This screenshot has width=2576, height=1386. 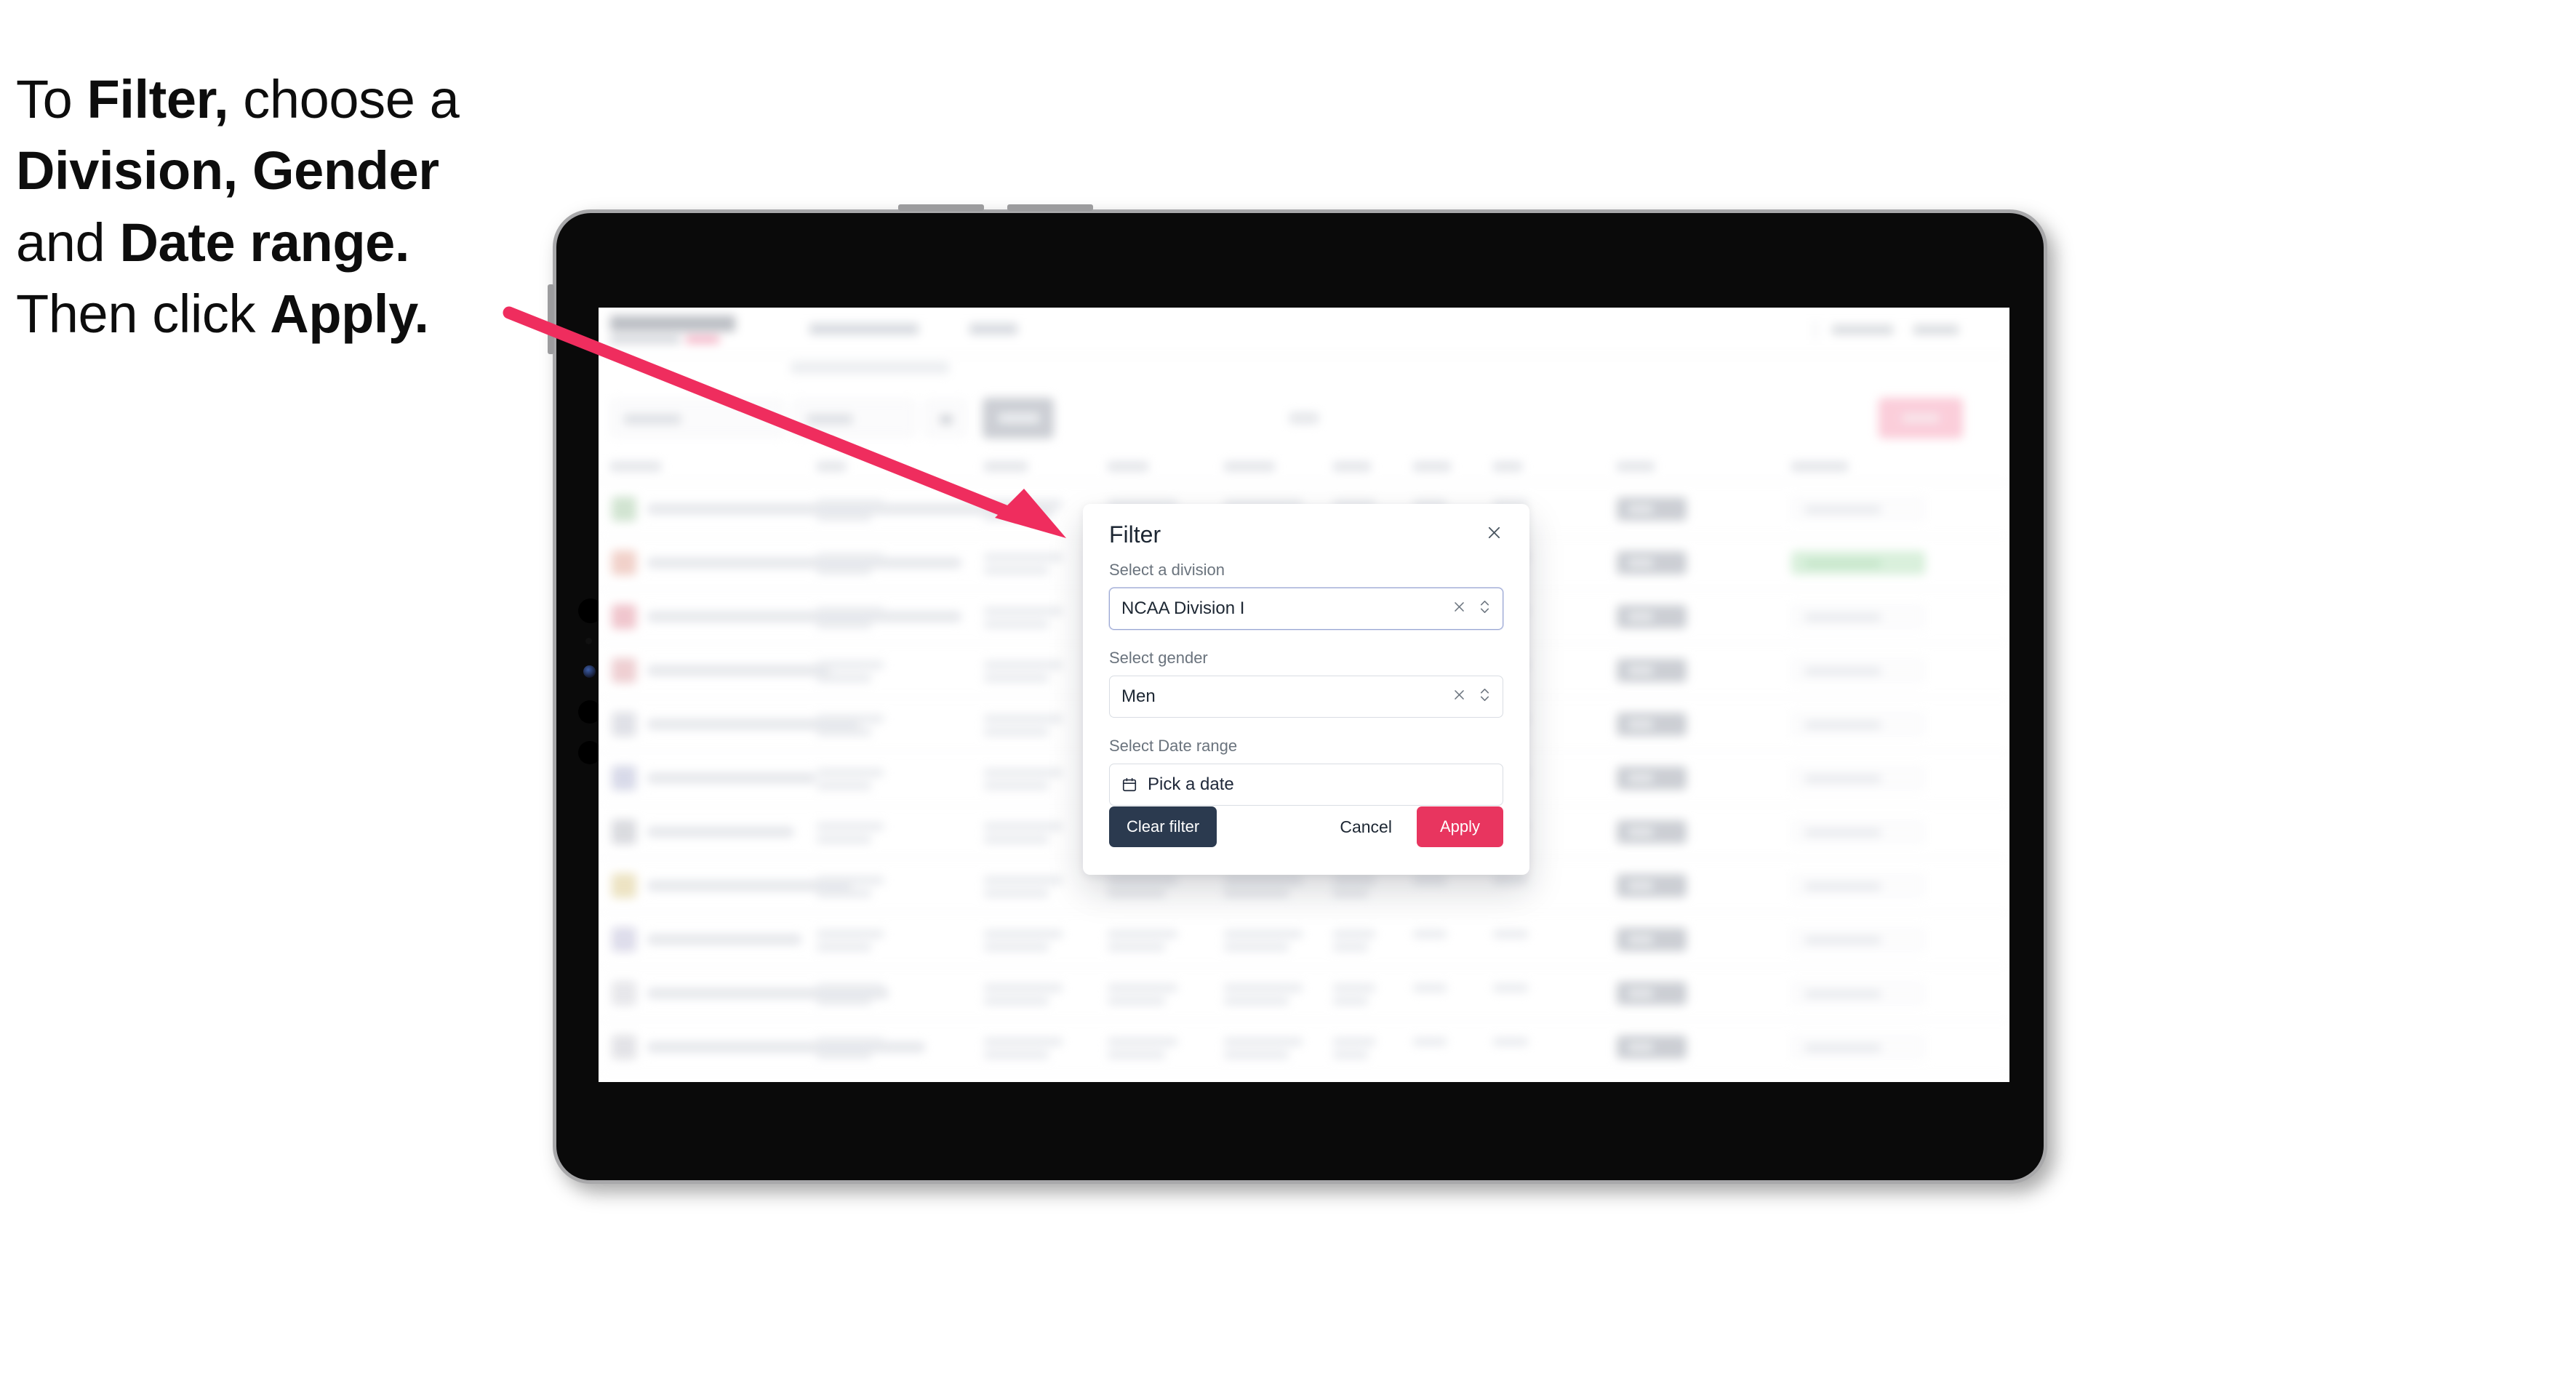 I want to click on indicator-led-icon, so click(x=589, y=672).